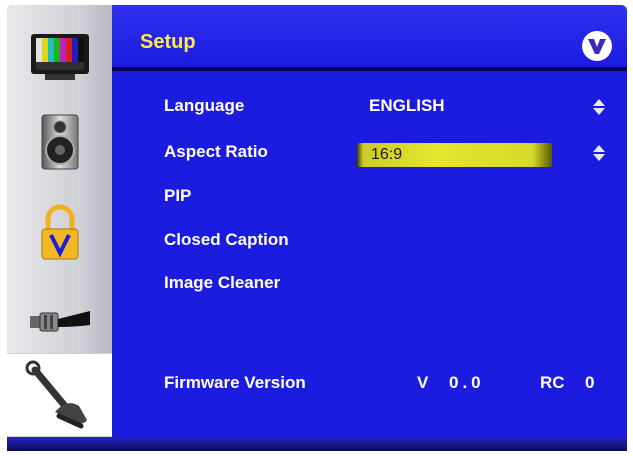 The width and height of the screenshot is (633, 456). I want to click on cable-connector-icon, so click(60, 322).